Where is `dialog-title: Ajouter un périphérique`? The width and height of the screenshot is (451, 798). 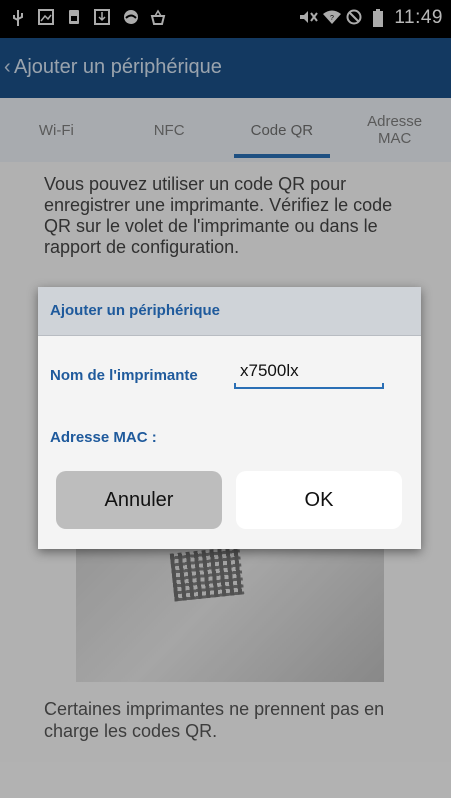 dialog-title: Ajouter un périphérique is located at coordinates (135, 310).